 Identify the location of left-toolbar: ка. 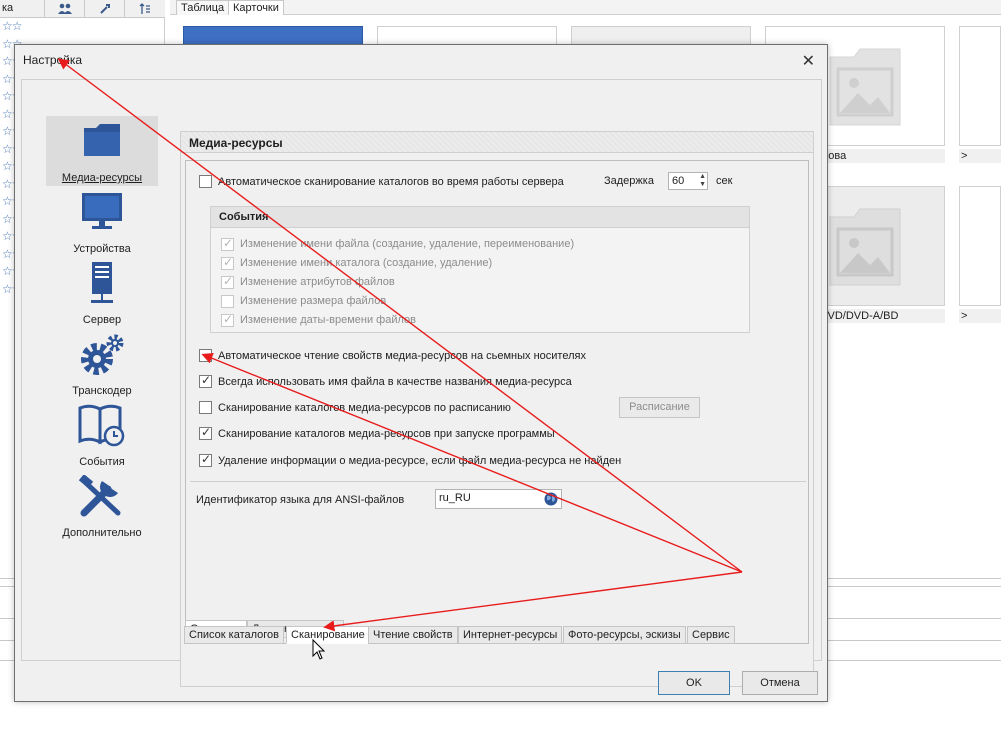
(82, 9).